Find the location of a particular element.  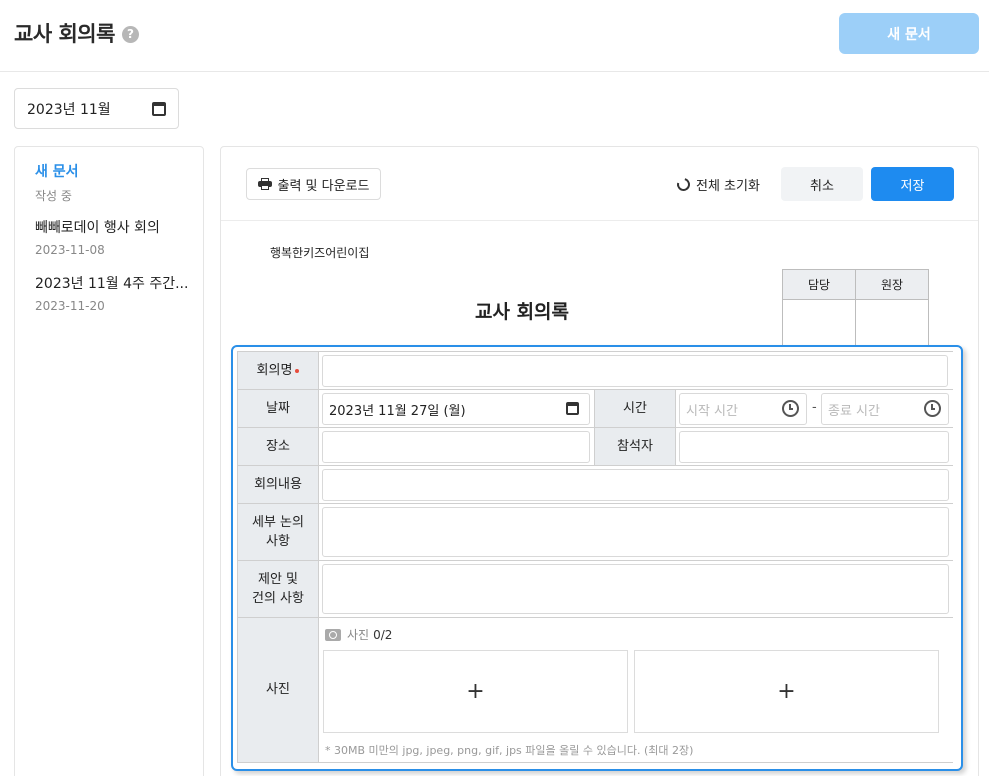

camera-icon is located at coordinates (333, 634).